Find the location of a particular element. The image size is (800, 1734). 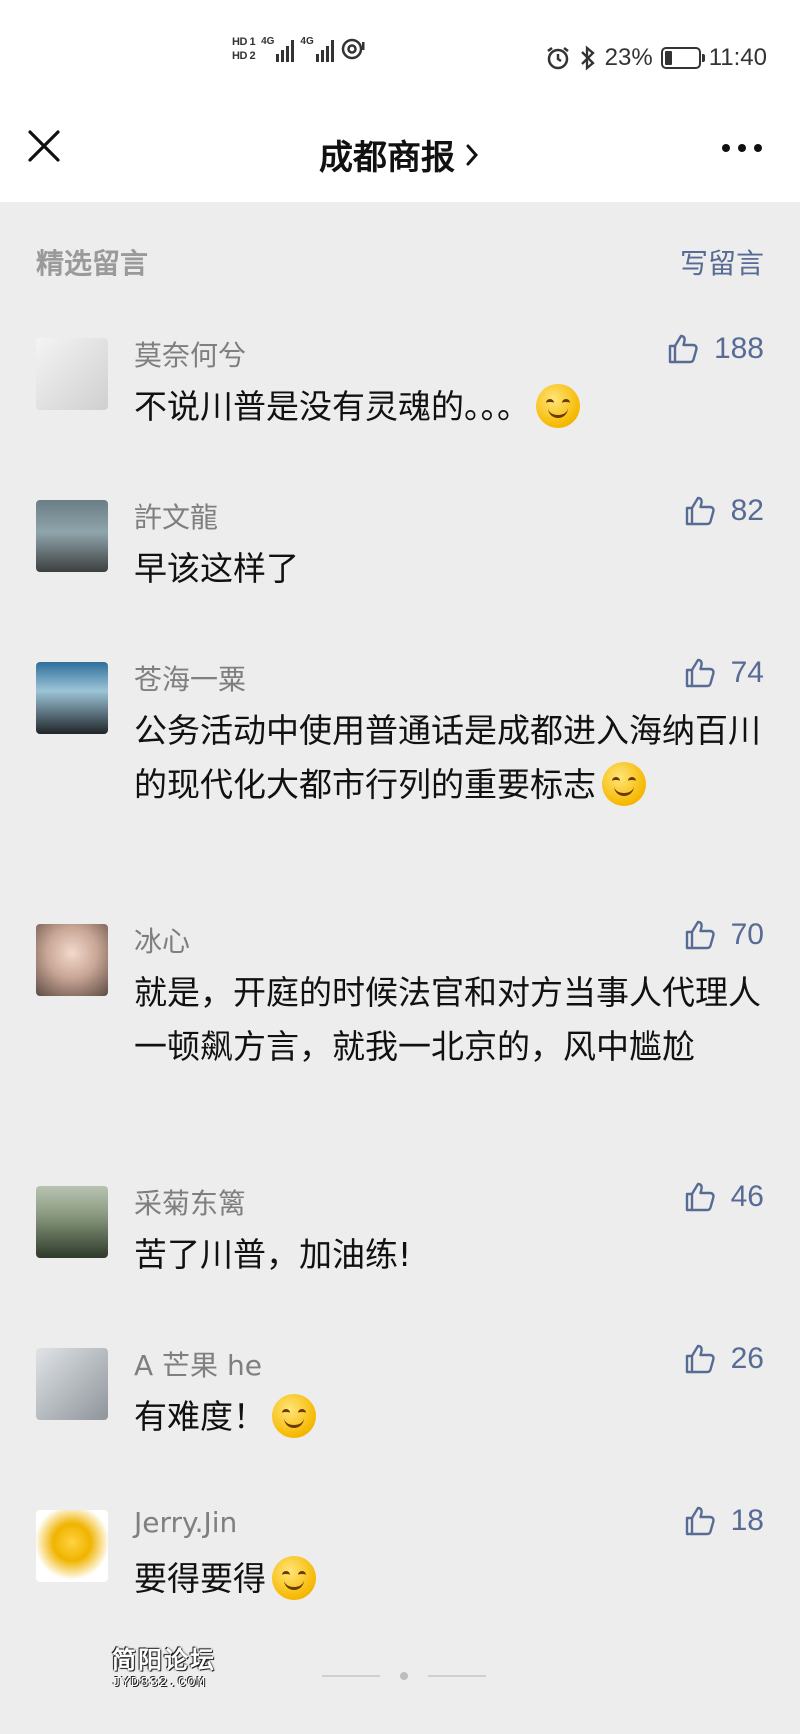

battery-percent: 23% is located at coordinates (628, 57).